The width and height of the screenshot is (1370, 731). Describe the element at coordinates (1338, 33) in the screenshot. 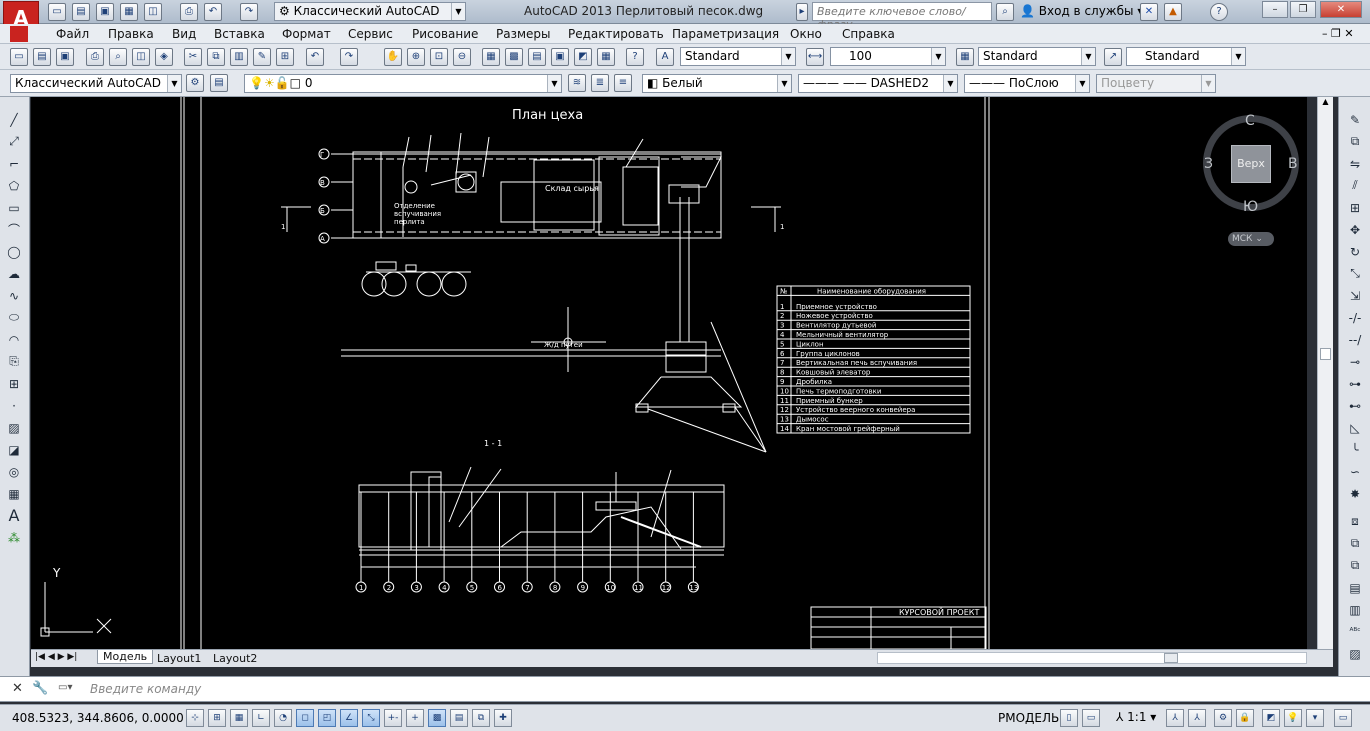

I see `doc-window-controls: – ❐ ✕` at that location.